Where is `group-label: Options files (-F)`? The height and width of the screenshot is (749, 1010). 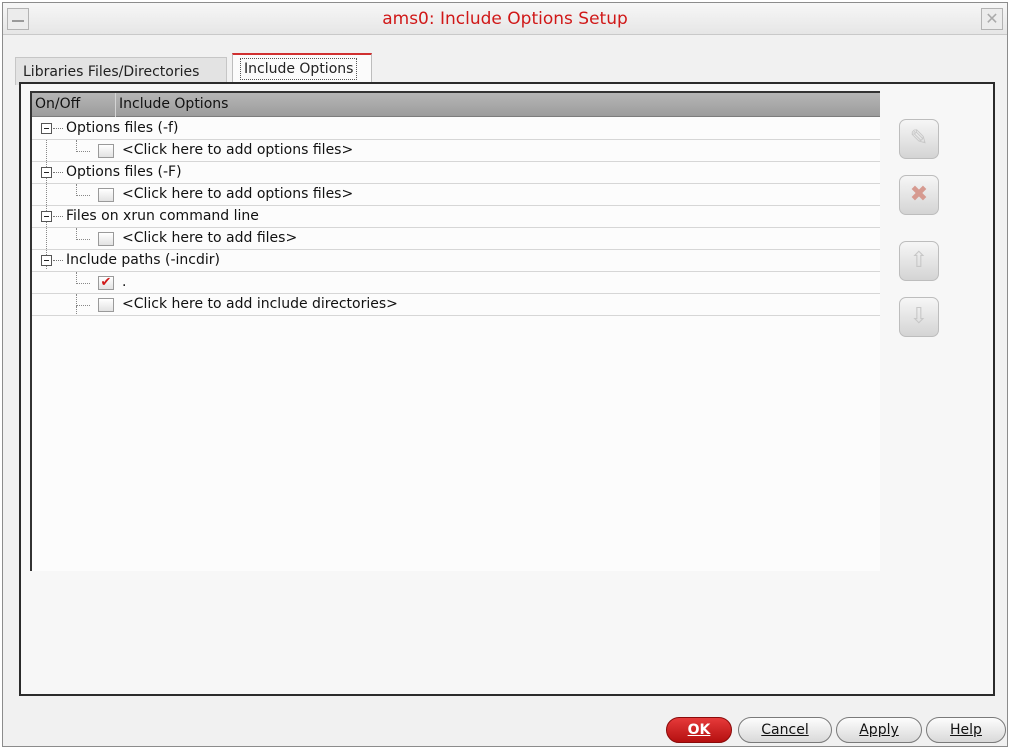
group-label: Options files (-F) is located at coordinates (124, 172).